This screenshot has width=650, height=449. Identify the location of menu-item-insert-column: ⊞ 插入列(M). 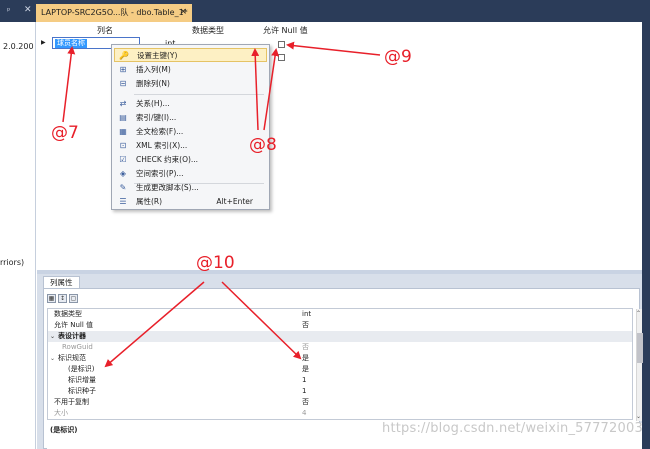
(190, 70).